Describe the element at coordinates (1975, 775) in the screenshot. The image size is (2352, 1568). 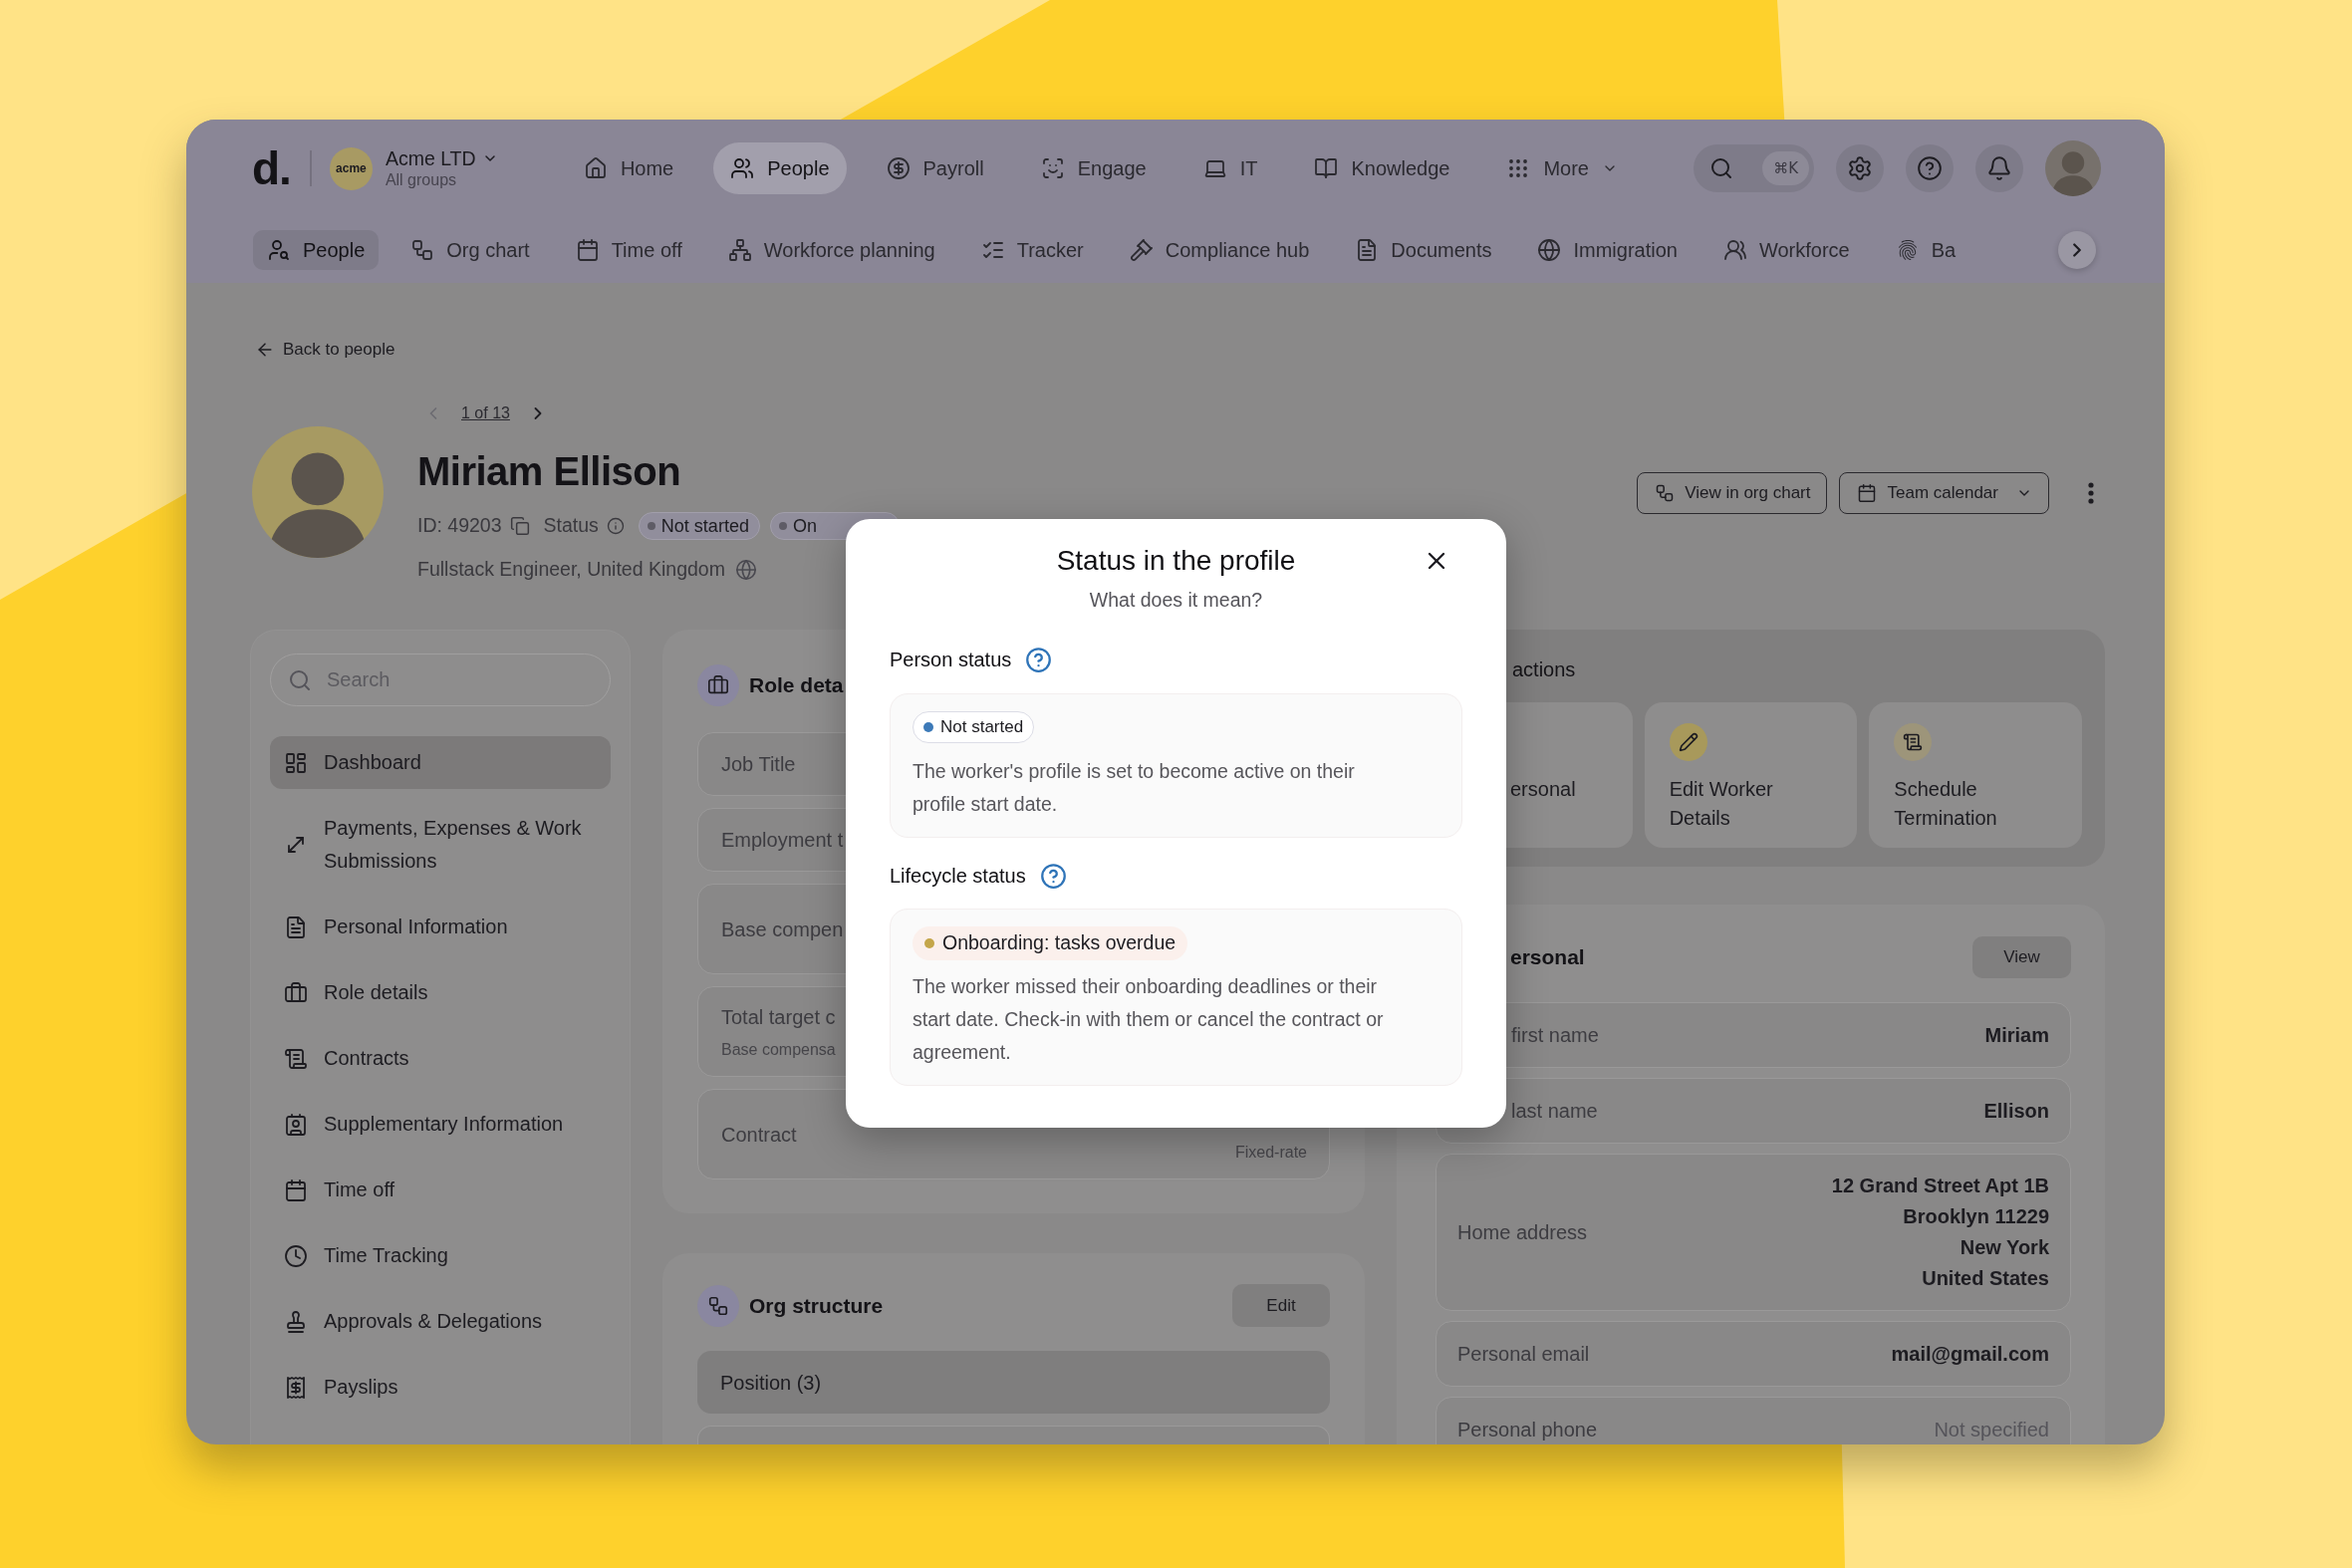
I see `action-tile: Schedule Termination` at that location.